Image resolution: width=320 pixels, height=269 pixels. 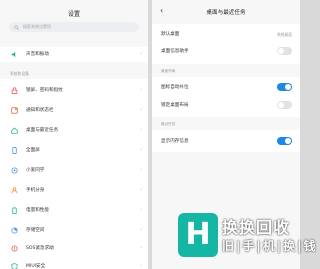 I want to click on settings-item-label: MIUI安全, so click(x=36, y=266).